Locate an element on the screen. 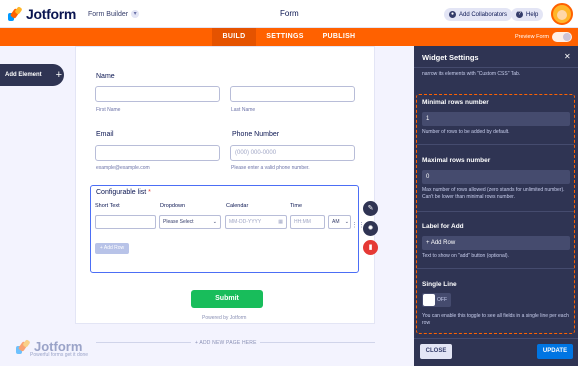 This screenshot has width=578, height=366. label-for-add-input: + Add Row is located at coordinates (496, 243).